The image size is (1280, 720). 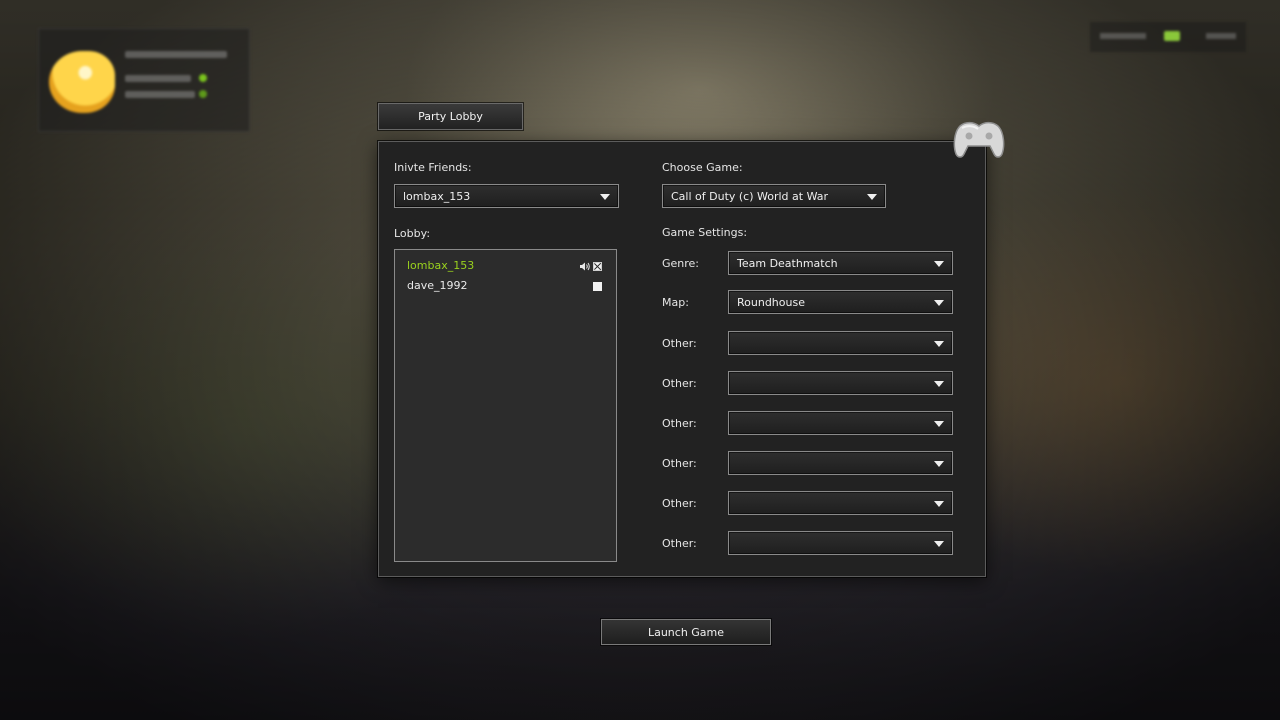 I want to click on profile-card, so click(x=144, y=80).